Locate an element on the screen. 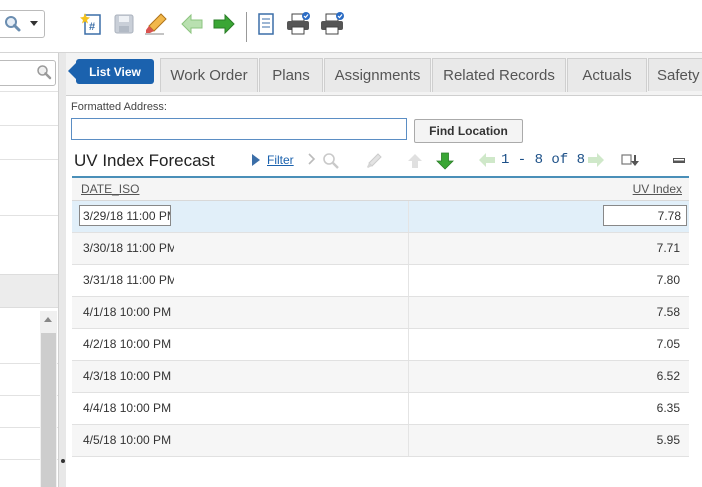 This screenshot has width=702, height=487. toolbar-divider is located at coordinates (246, 27).